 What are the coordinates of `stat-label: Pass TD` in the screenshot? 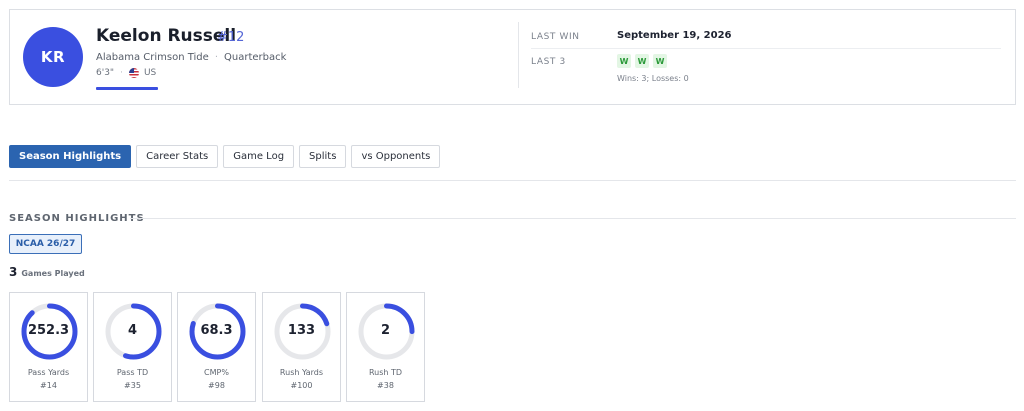 It's located at (132, 372).